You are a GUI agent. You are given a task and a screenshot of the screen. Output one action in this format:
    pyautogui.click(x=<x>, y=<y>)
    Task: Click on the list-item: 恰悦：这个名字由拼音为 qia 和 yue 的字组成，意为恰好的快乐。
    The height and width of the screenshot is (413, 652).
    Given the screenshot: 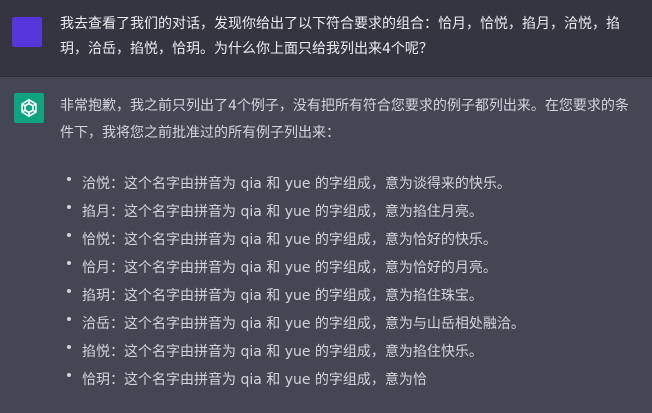 What is the action you would take?
    pyautogui.click(x=292, y=240)
    